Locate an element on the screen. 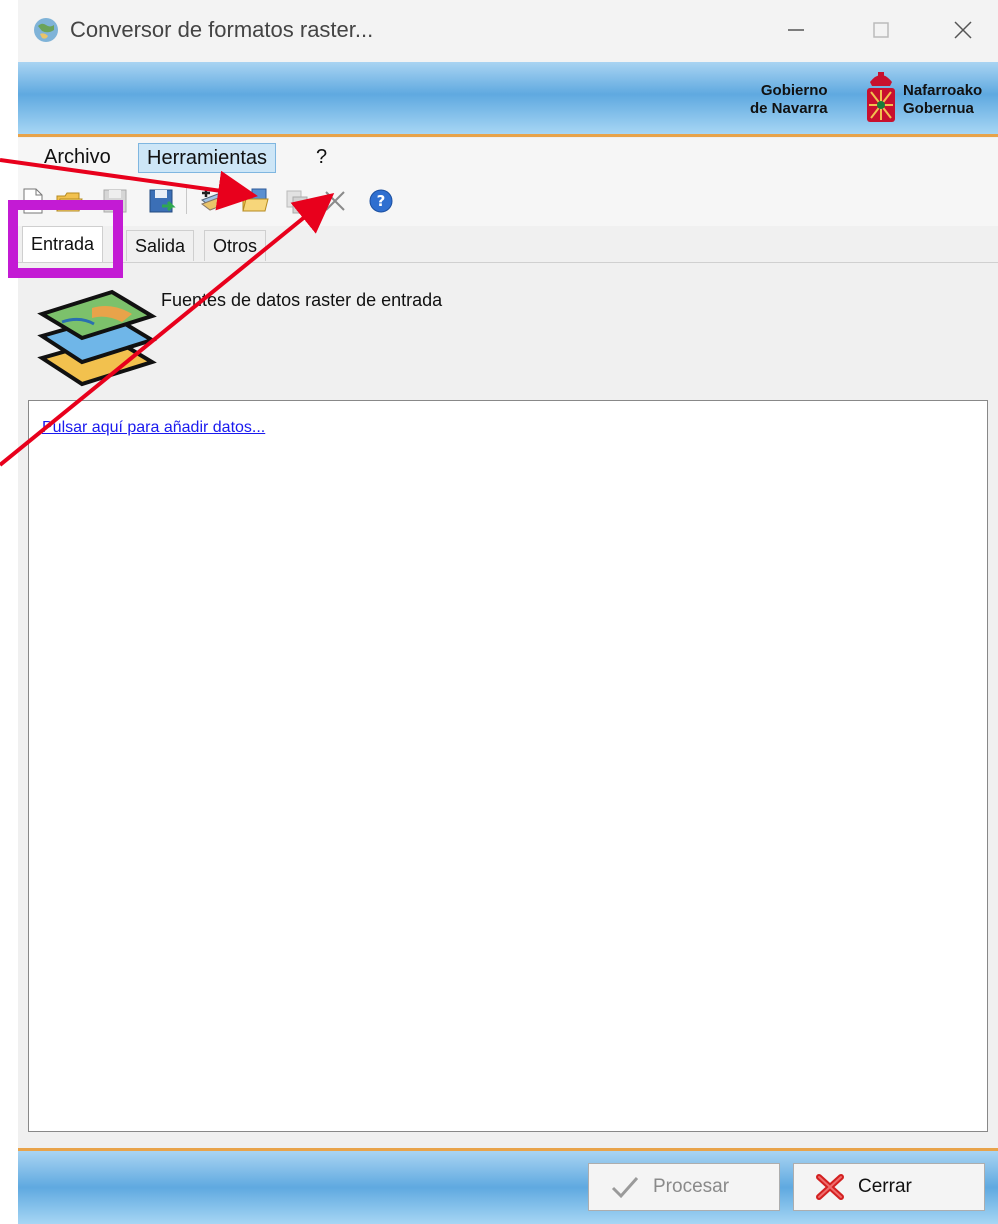  add-data-icon is located at coordinates (213, 201).